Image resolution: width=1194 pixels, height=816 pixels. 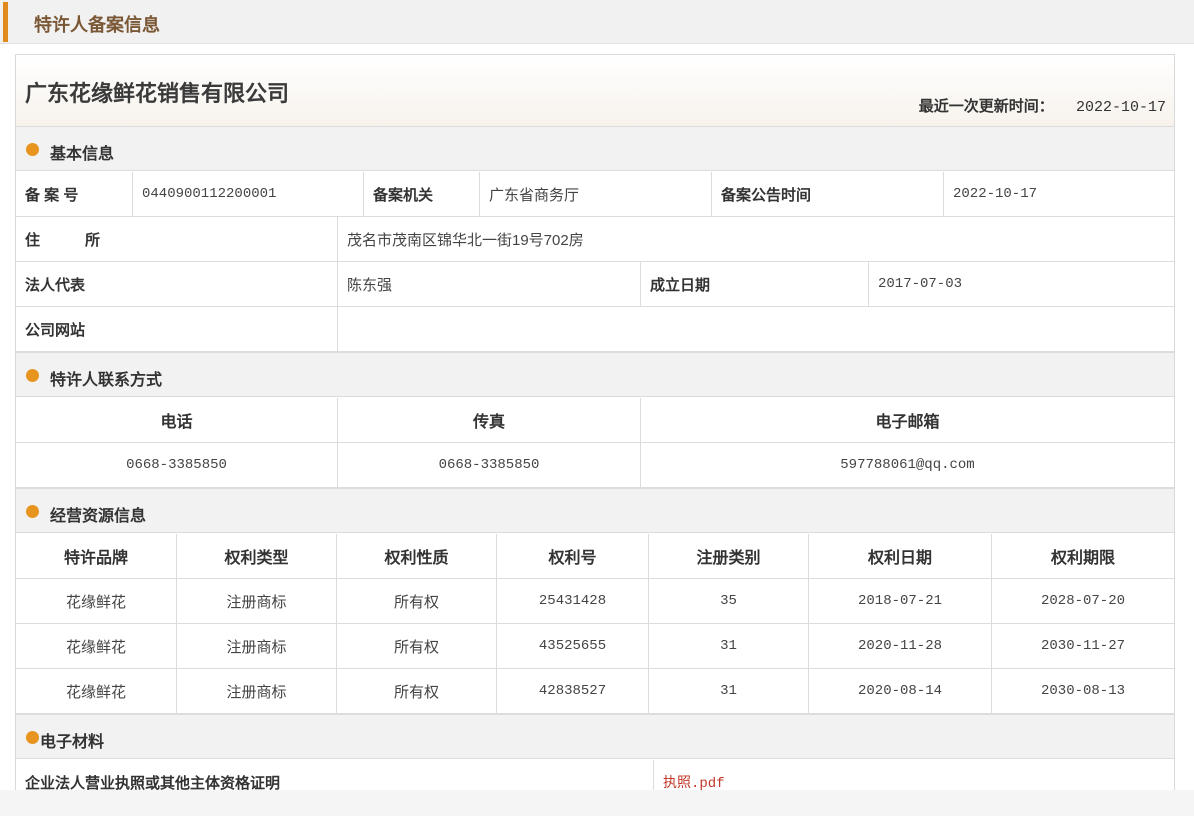 What do you see at coordinates (900, 556) in the screenshot?
I see `resource-header-date: 权利日期` at bounding box center [900, 556].